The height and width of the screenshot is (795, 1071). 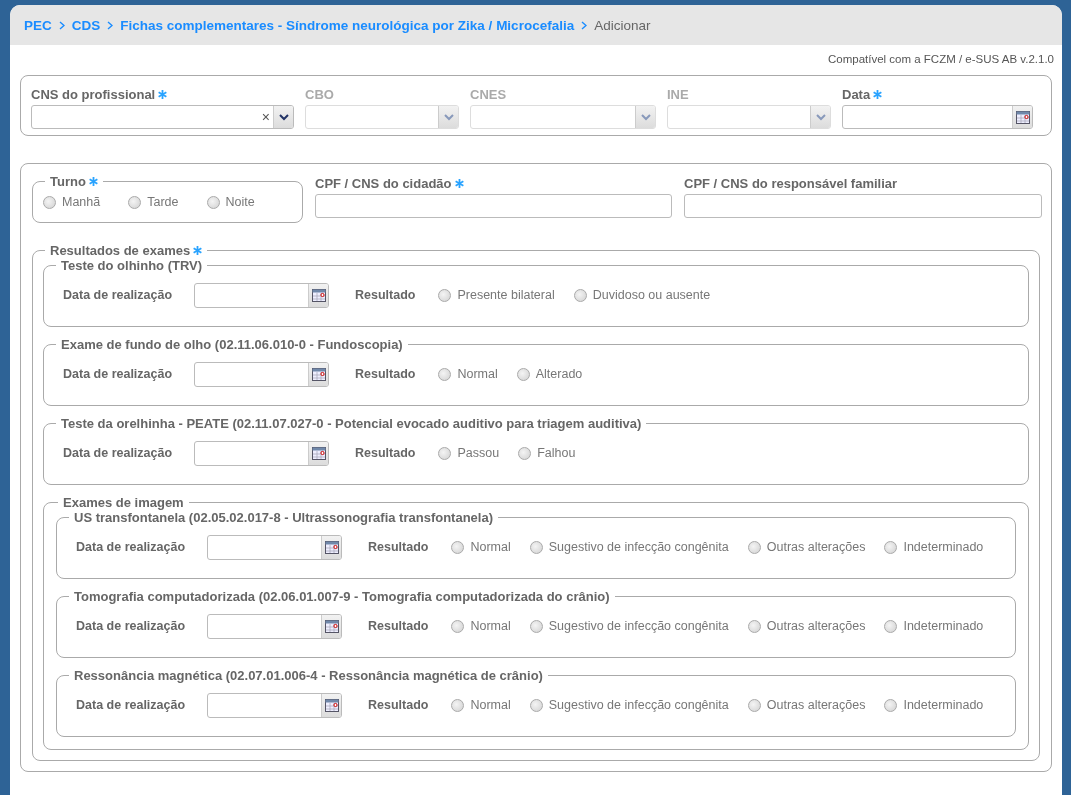 I want to click on radio-option: Manhã, so click(x=72, y=202).